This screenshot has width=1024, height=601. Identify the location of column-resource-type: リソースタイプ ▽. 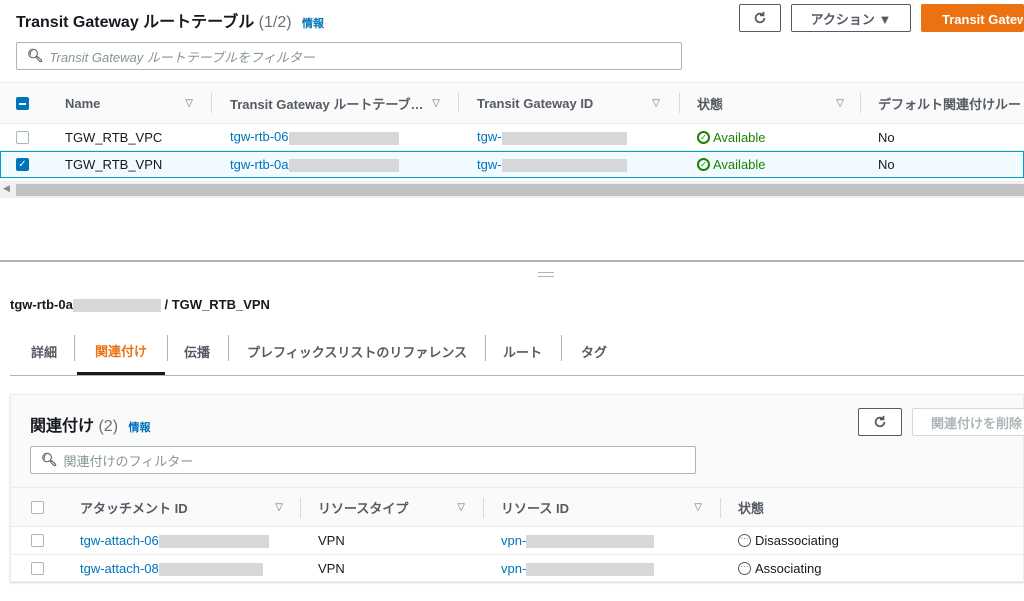
(391, 507).